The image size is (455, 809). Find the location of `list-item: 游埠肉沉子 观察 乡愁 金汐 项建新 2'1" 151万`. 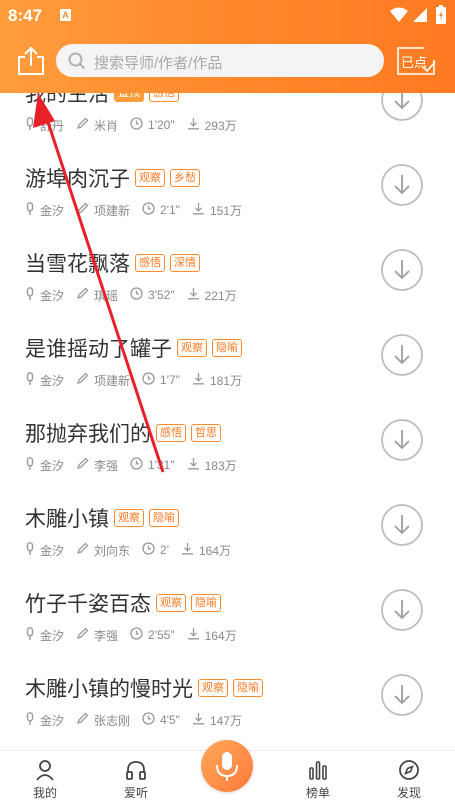

list-item: 游埠肉沉子 观察 乡愁 金汐 项建新 2'1" 151万 is located at coordinates (227, 206).